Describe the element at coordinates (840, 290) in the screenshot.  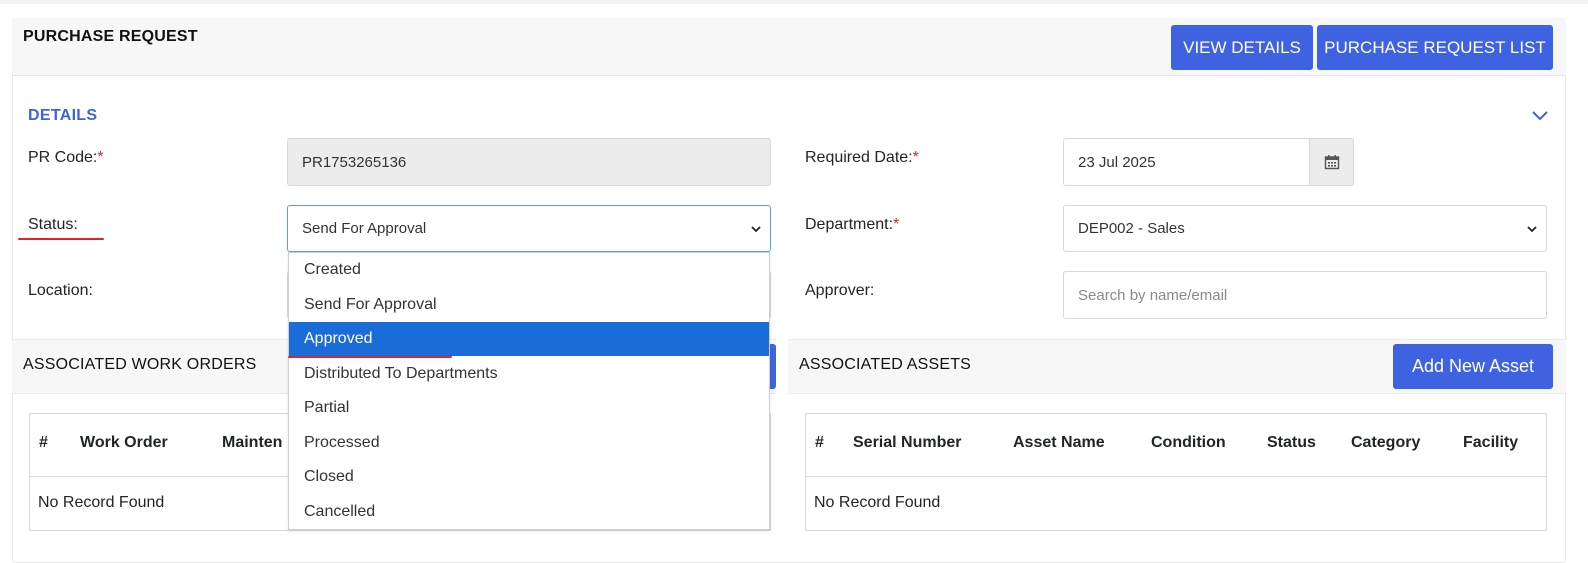
I see `approver-label: Approver:` at that location.